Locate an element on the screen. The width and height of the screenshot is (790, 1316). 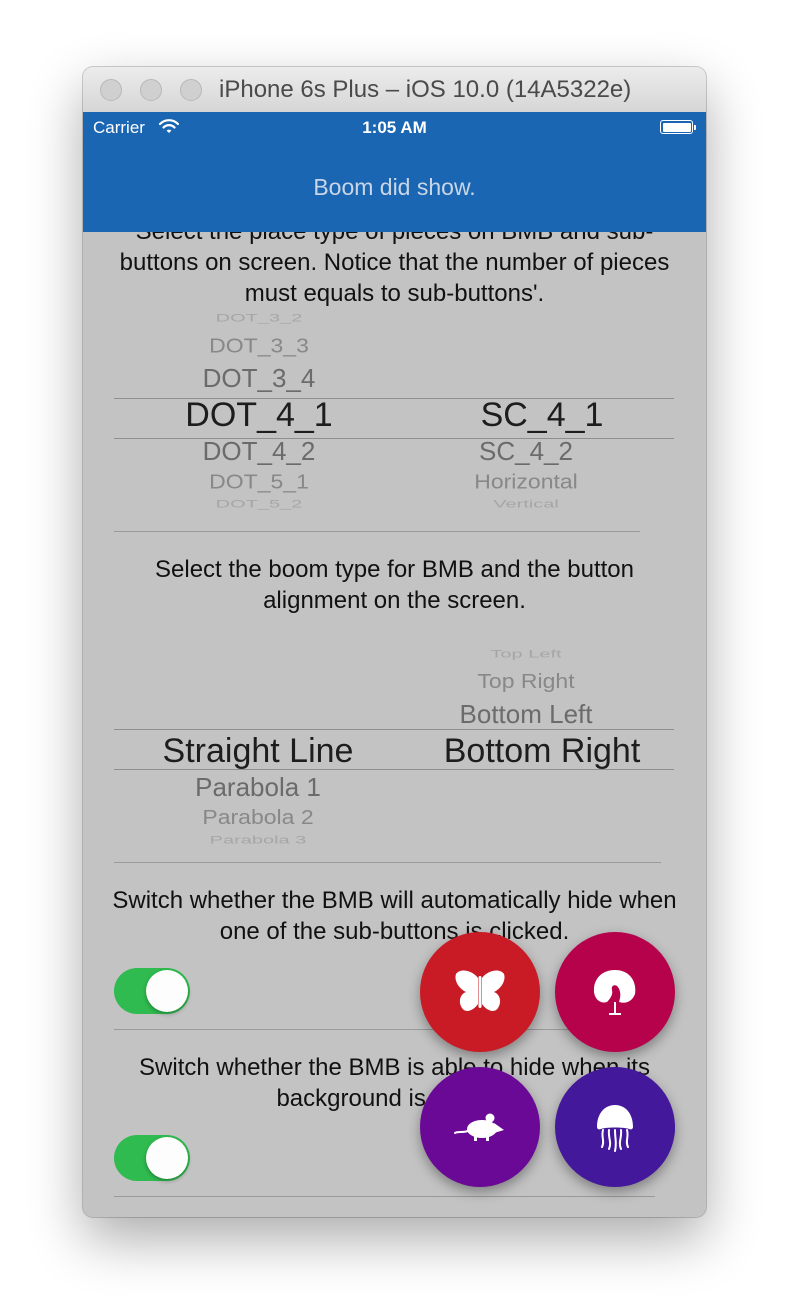
boom-button-jellyfish is located at coordinates (615, 1127).